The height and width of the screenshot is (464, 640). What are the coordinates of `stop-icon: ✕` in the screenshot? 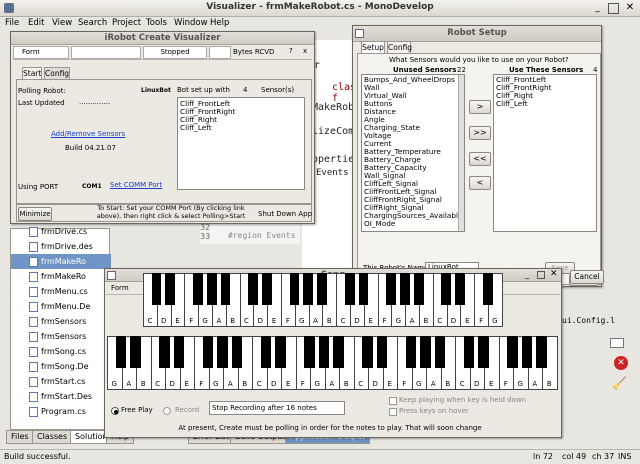 It's located at (621, 363).